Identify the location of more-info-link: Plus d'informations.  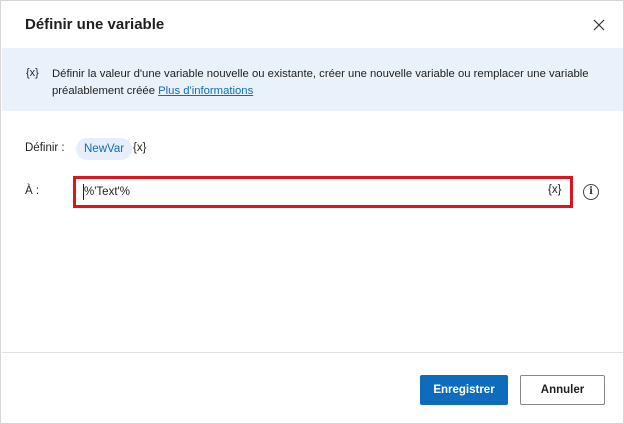
(205, 91).